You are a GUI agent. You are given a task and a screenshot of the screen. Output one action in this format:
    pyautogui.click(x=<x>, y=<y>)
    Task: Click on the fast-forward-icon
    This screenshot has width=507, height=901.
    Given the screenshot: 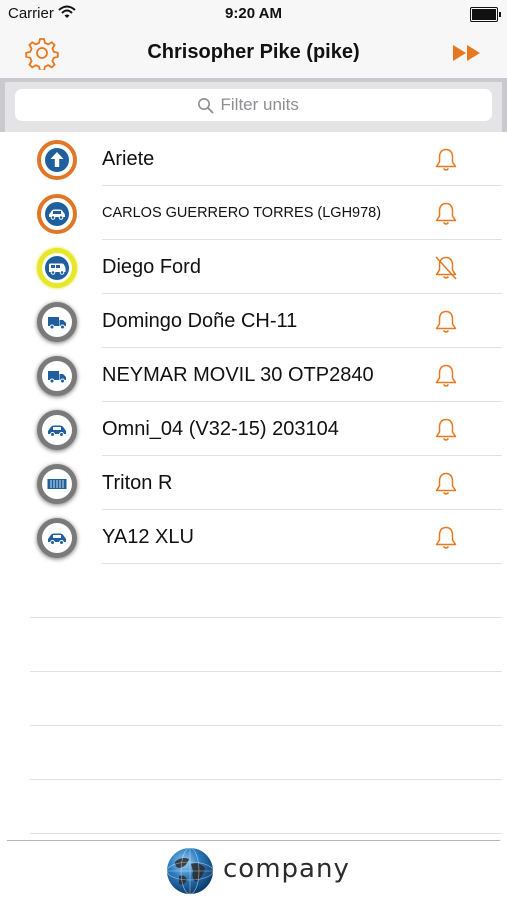 What is the action you would take?
    pyautogui.click(x=467, y=53)
    